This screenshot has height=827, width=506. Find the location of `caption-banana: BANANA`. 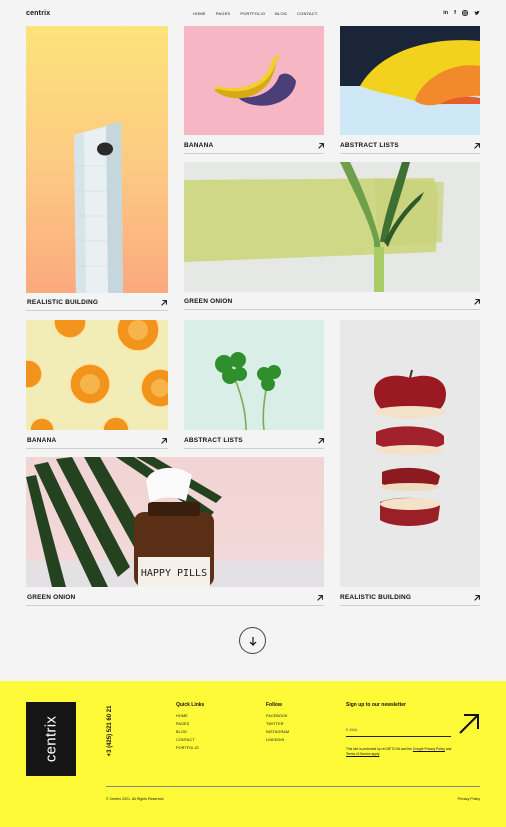

caption-banana: BANANA is located at coordinates (198, 145).